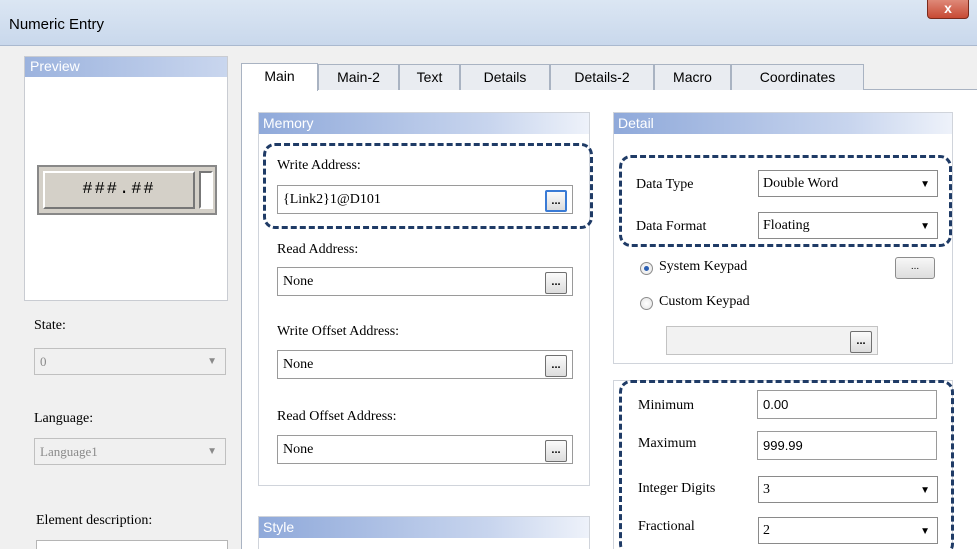  I want to click on language-value: Language1, so click(69, 451).